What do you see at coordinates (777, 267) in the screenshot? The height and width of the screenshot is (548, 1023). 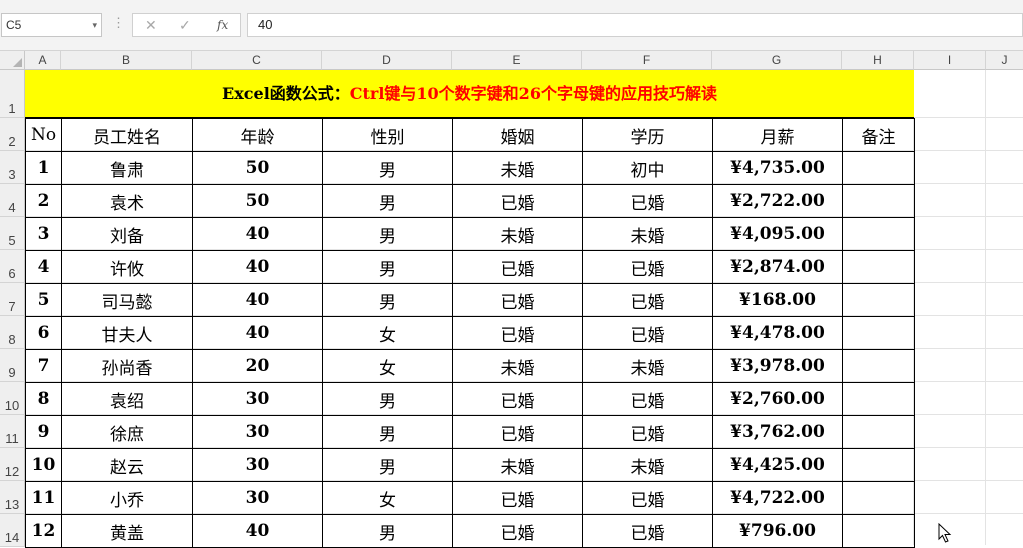 I see `cell-salary: ¥2,874.00` at bounding box center [777, 267].